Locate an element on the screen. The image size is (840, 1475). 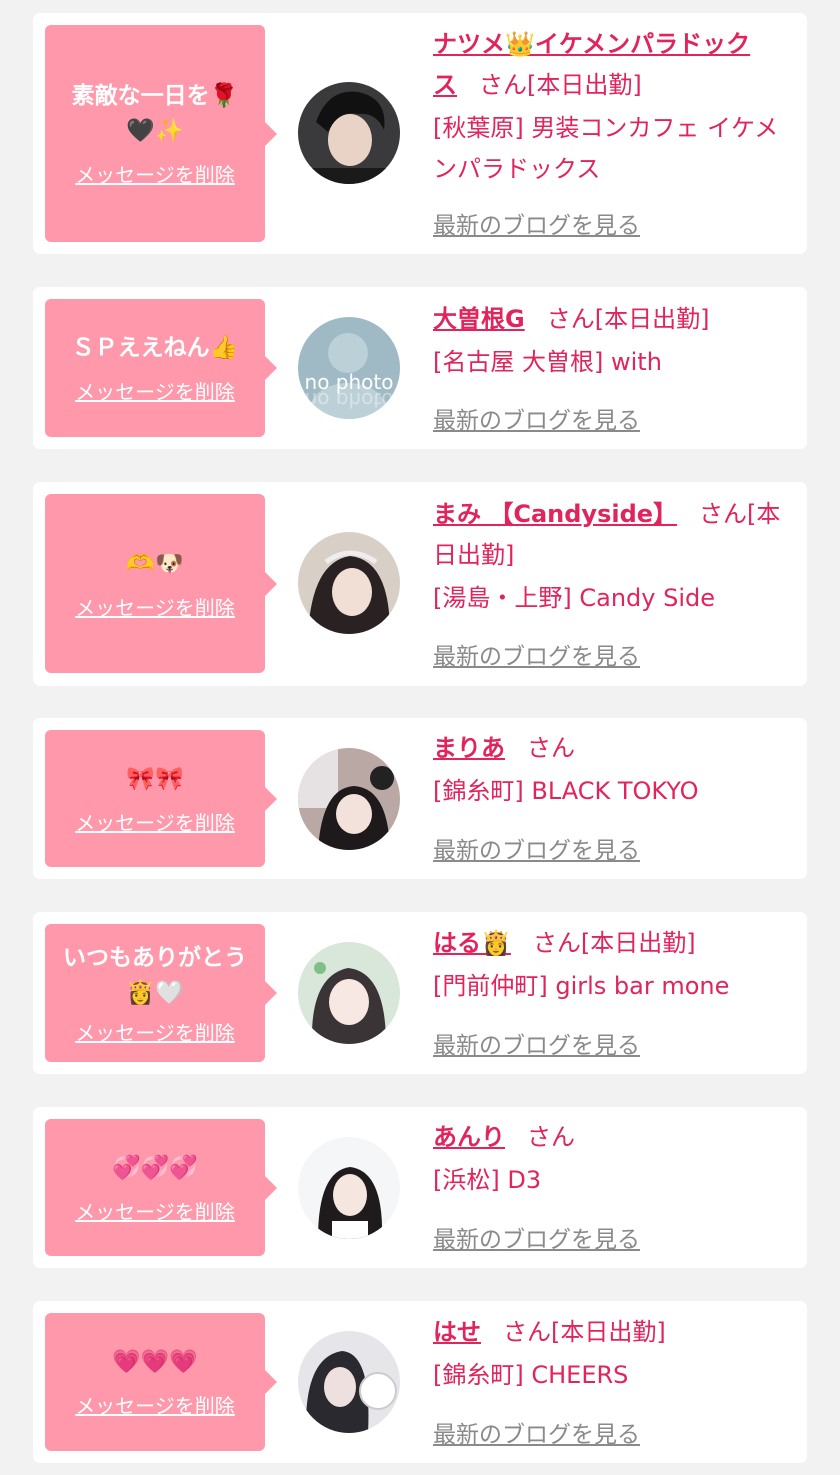
message-text: 素敵な一日を🌹🖤✨ is located at coordinates (155, 113).